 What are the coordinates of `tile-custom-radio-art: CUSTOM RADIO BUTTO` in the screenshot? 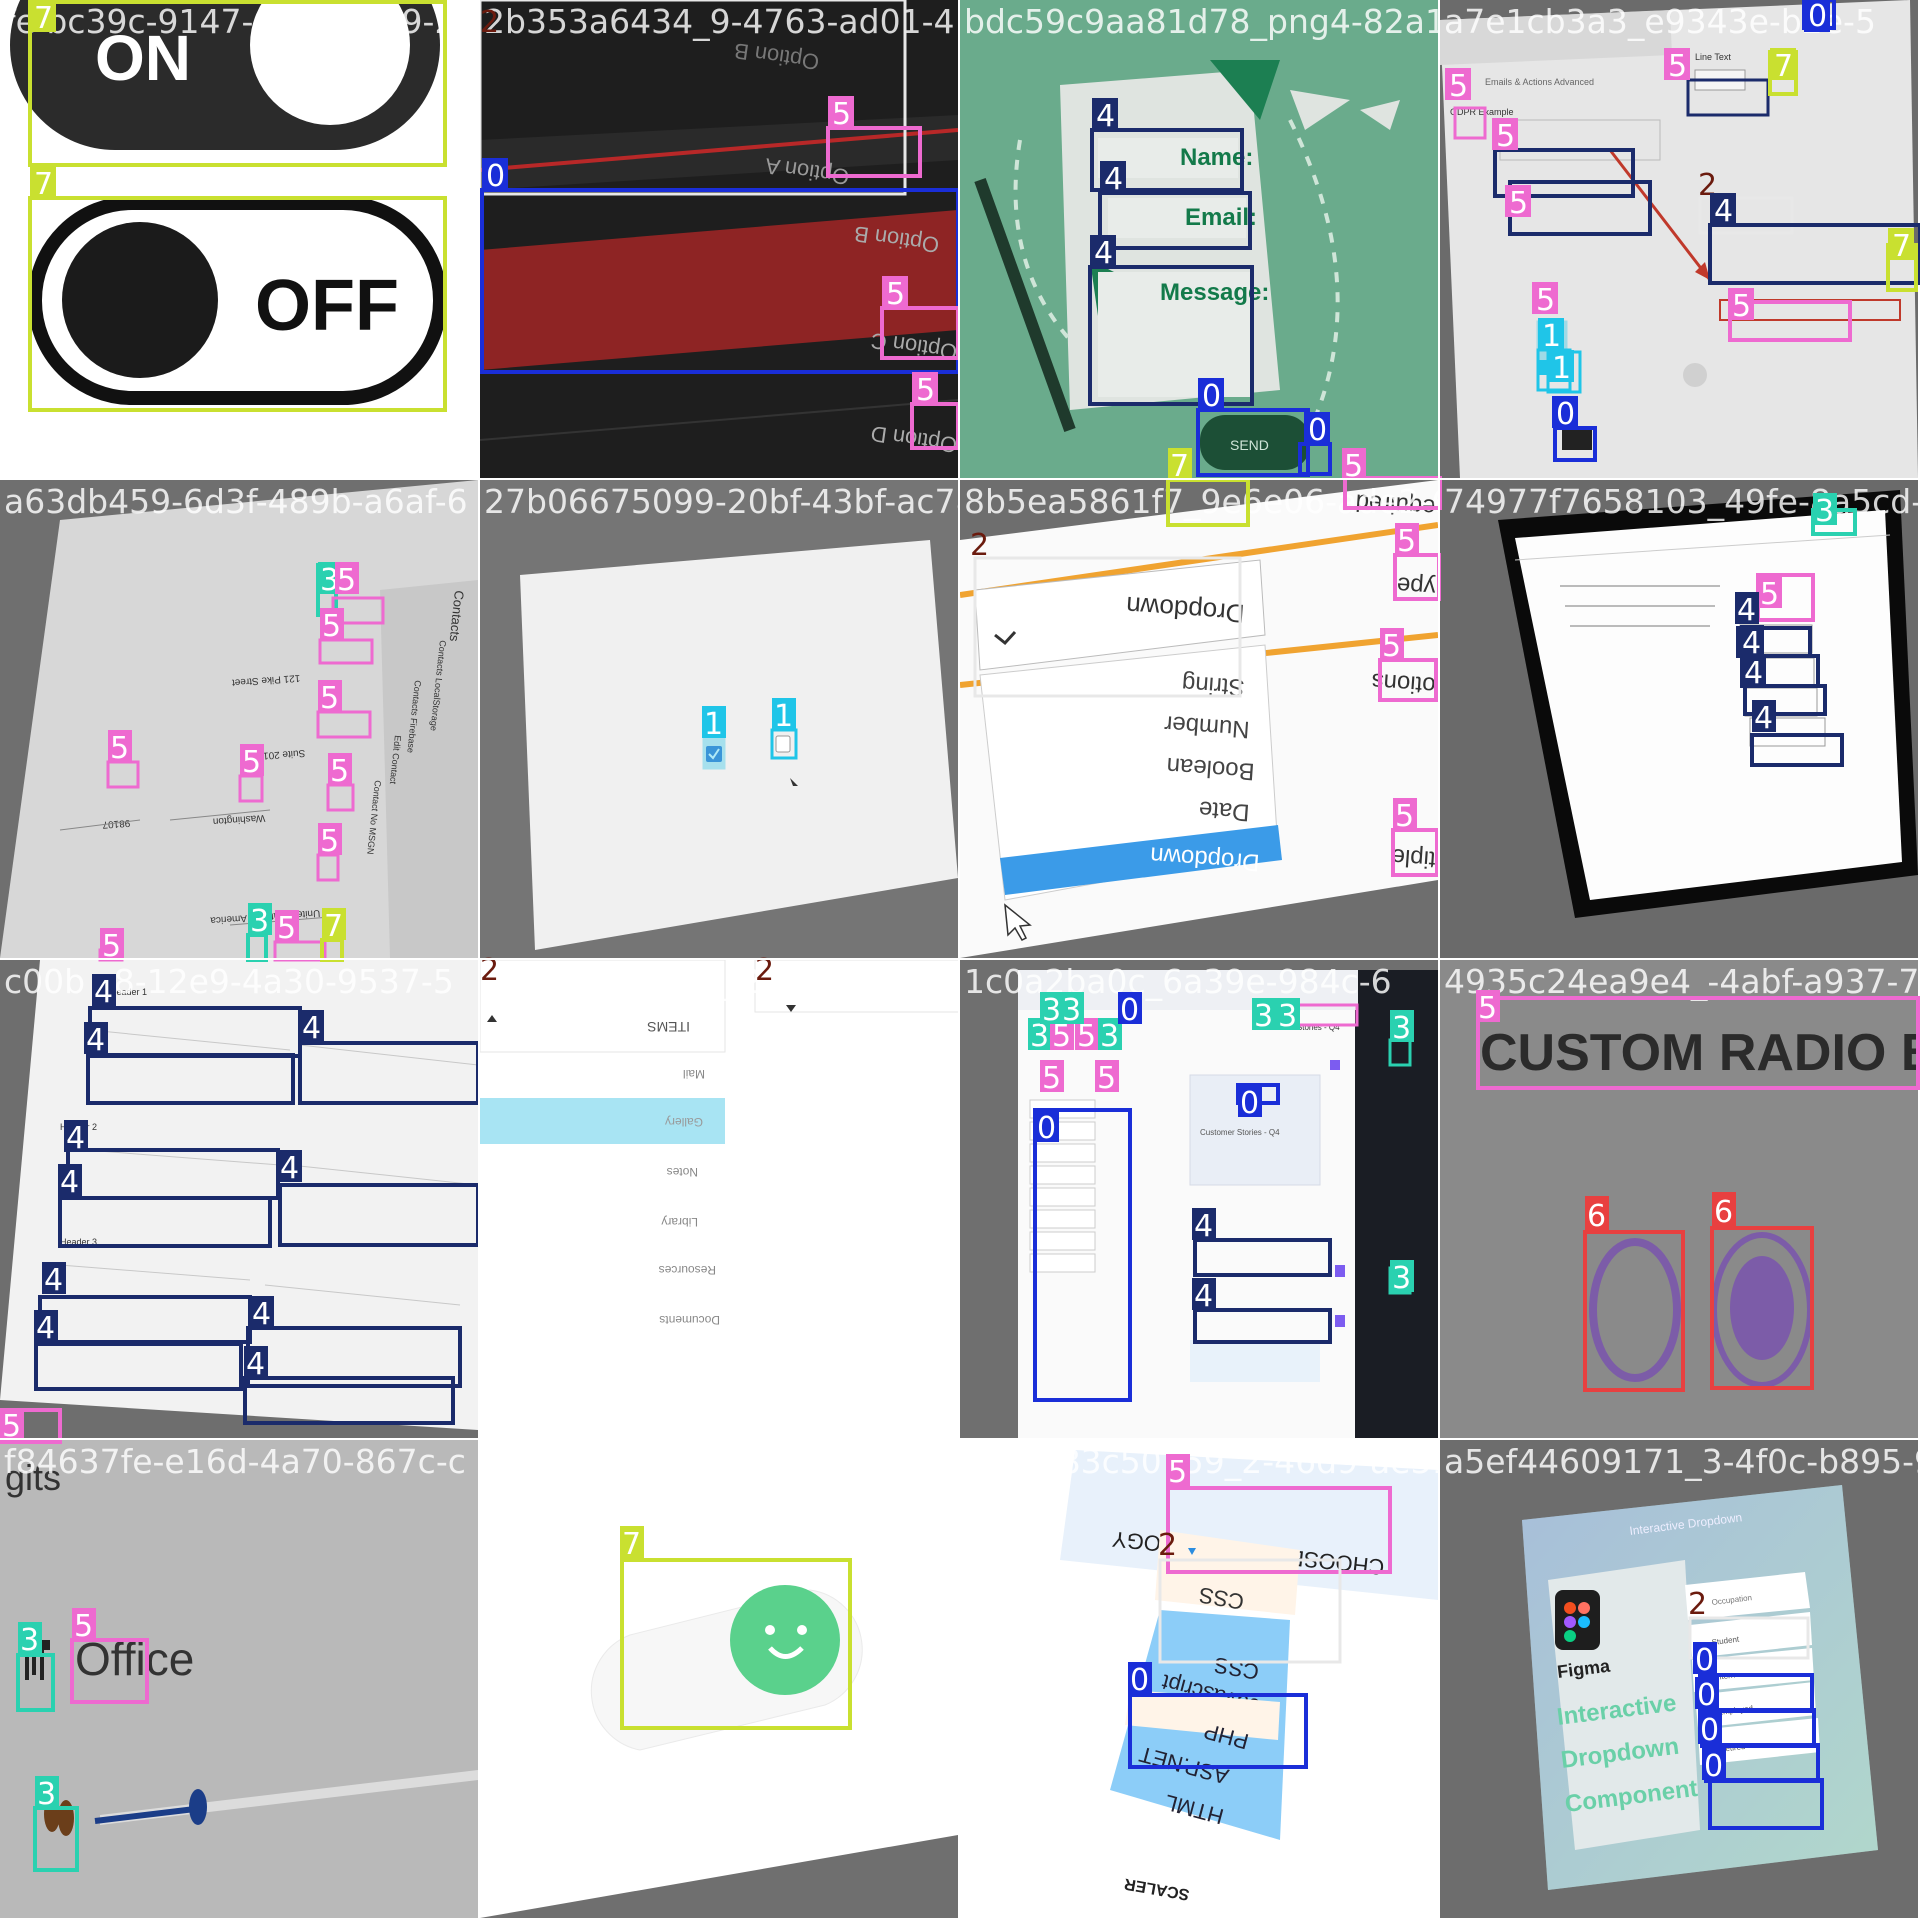 It's located at (1679, 1199).